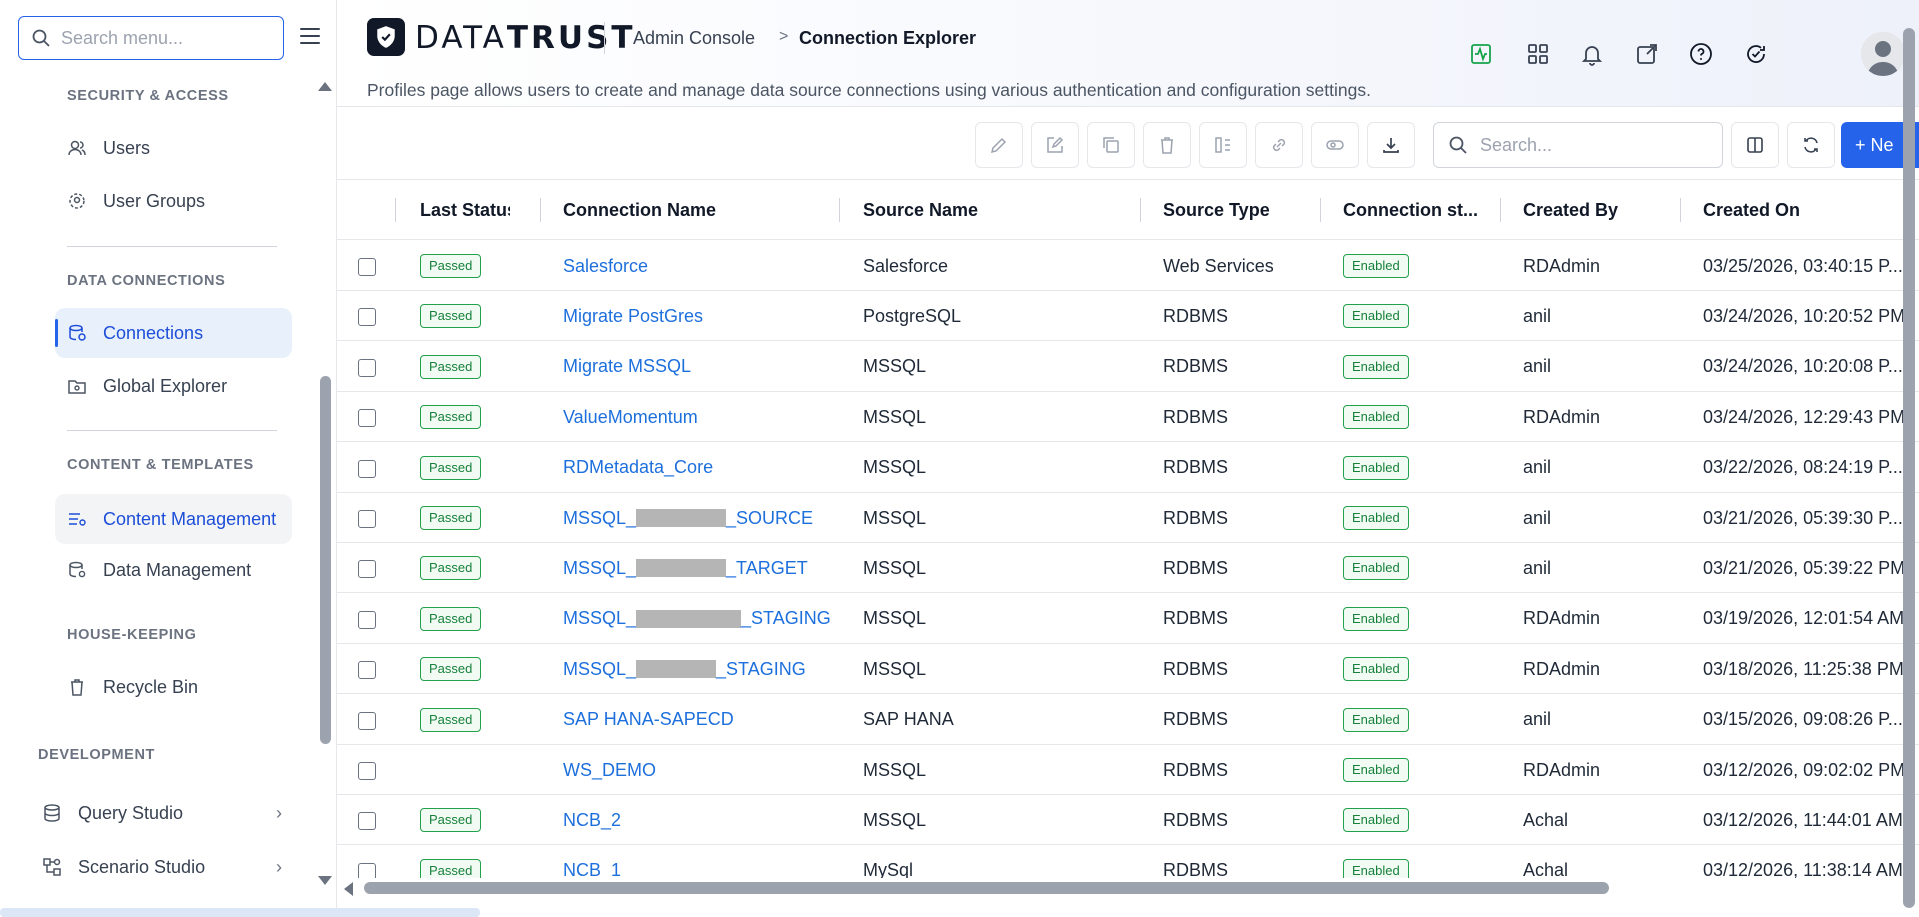  I want to click on column-connection-name: Connection Name, so click(693, 210).